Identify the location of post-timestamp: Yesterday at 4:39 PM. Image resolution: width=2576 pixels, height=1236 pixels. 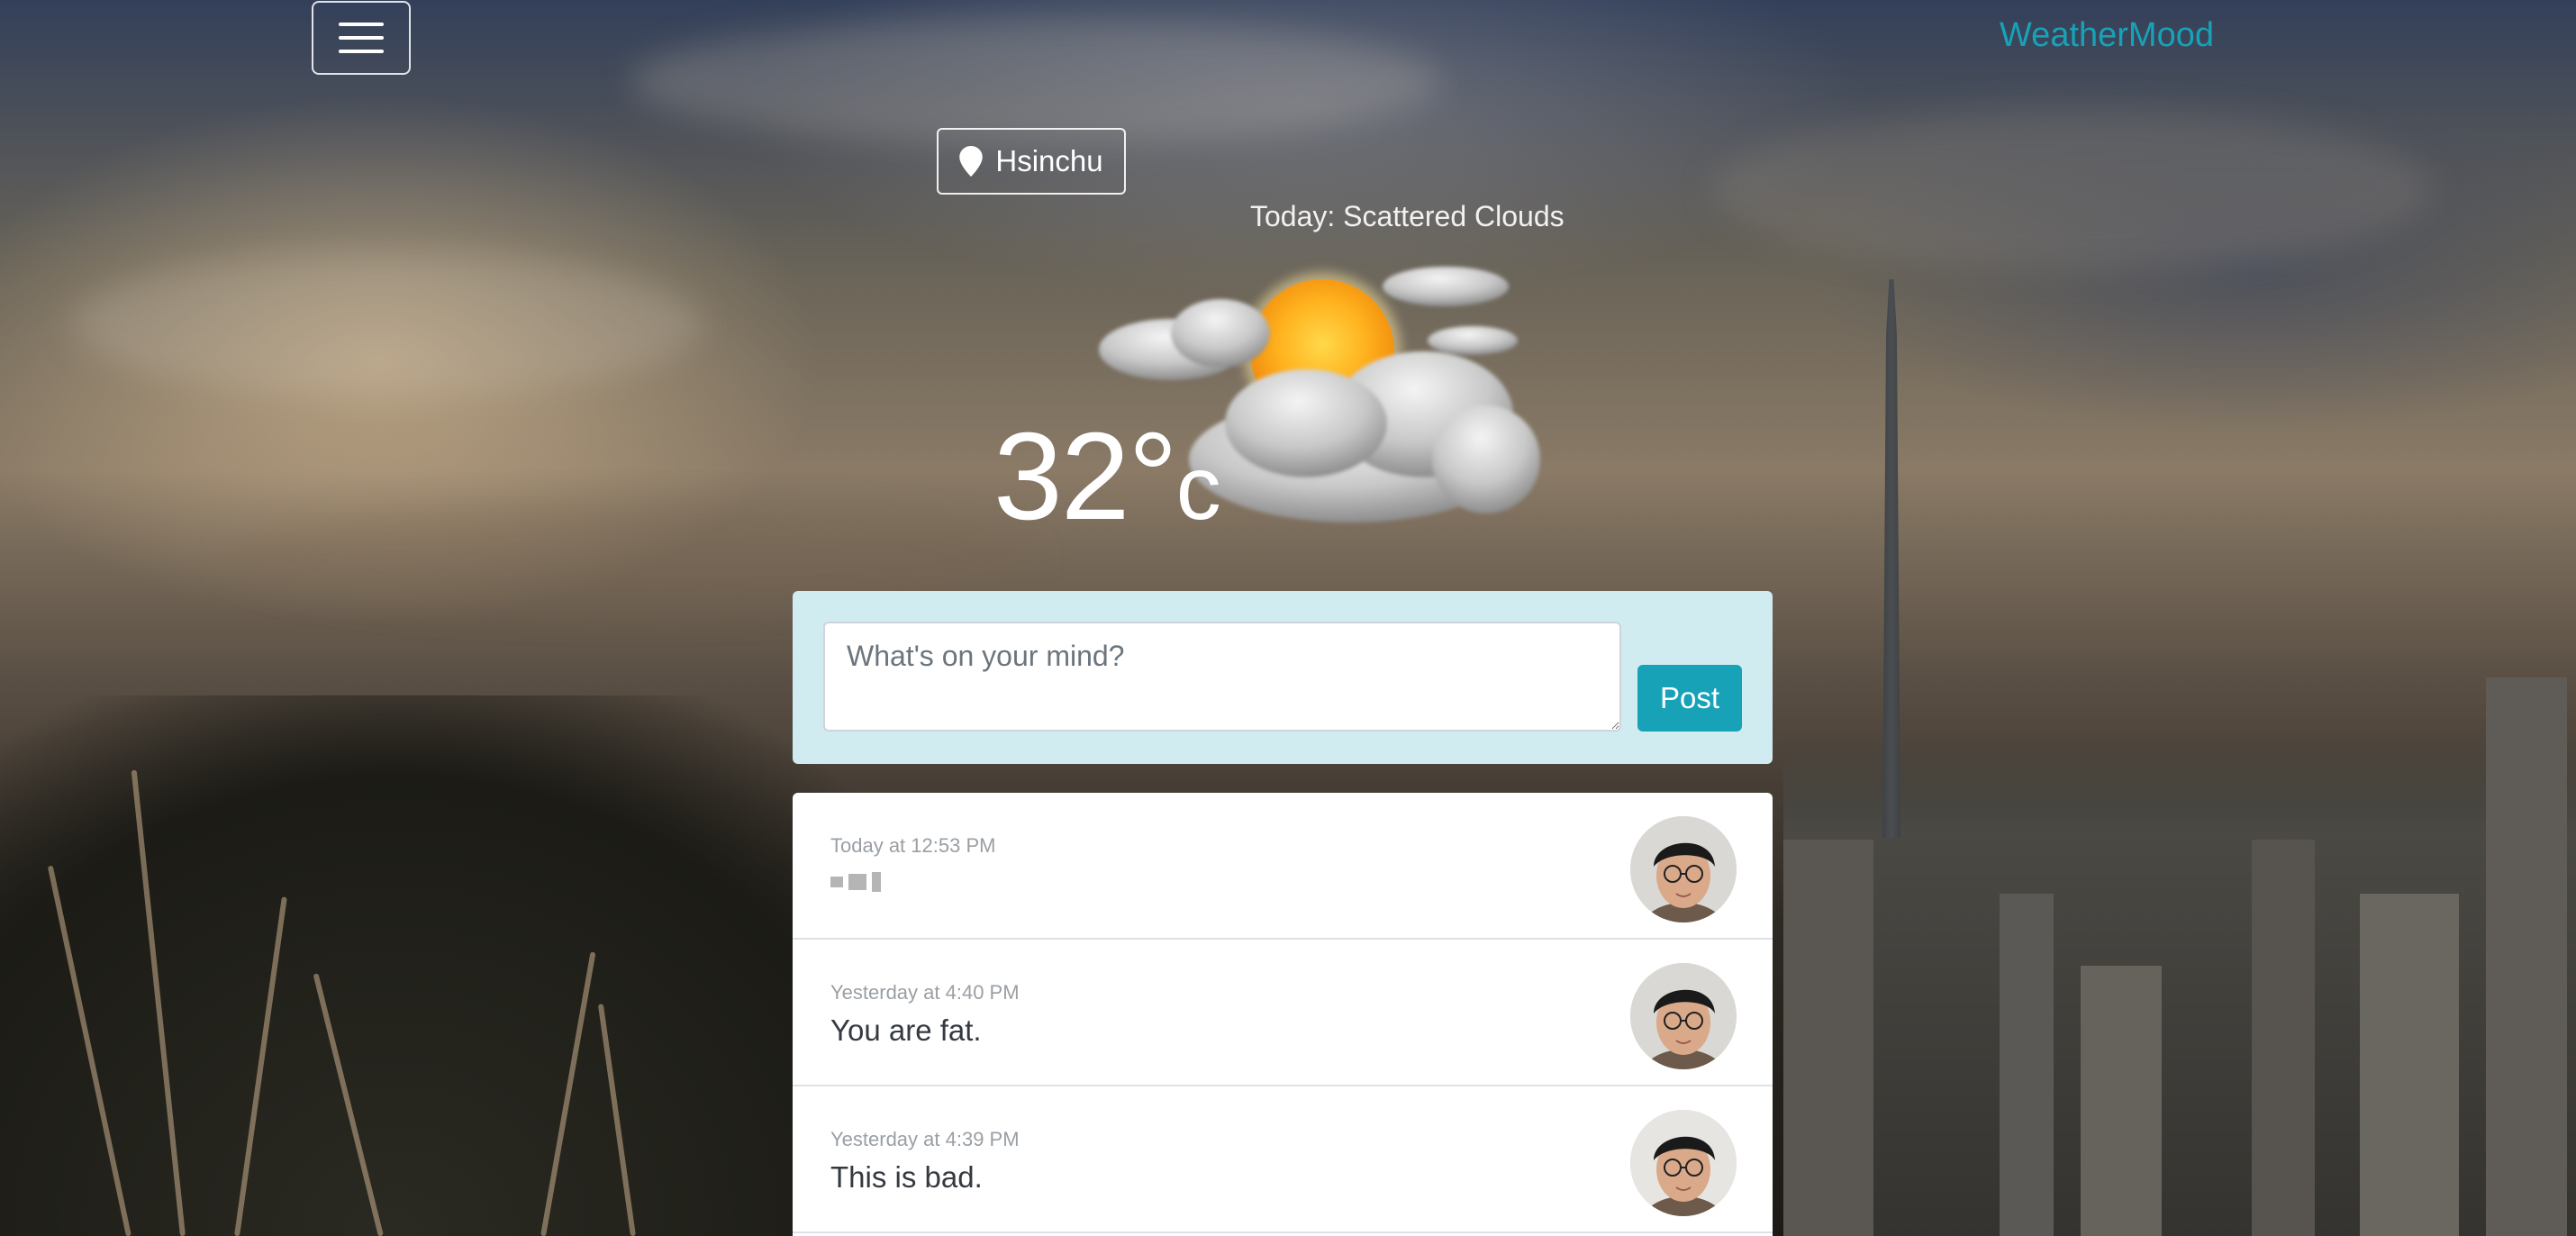
(925, 1139).